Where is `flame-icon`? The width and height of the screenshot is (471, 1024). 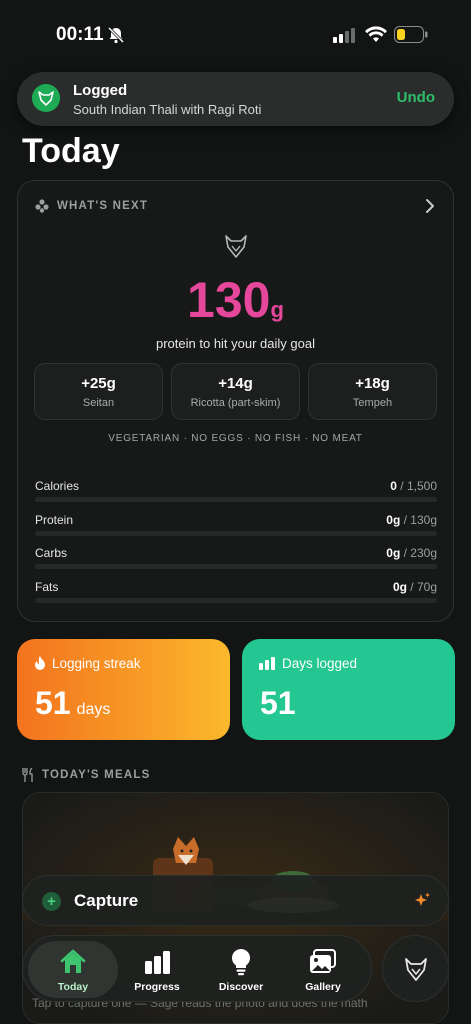 flame-icon is located at coordinates (40, 663).